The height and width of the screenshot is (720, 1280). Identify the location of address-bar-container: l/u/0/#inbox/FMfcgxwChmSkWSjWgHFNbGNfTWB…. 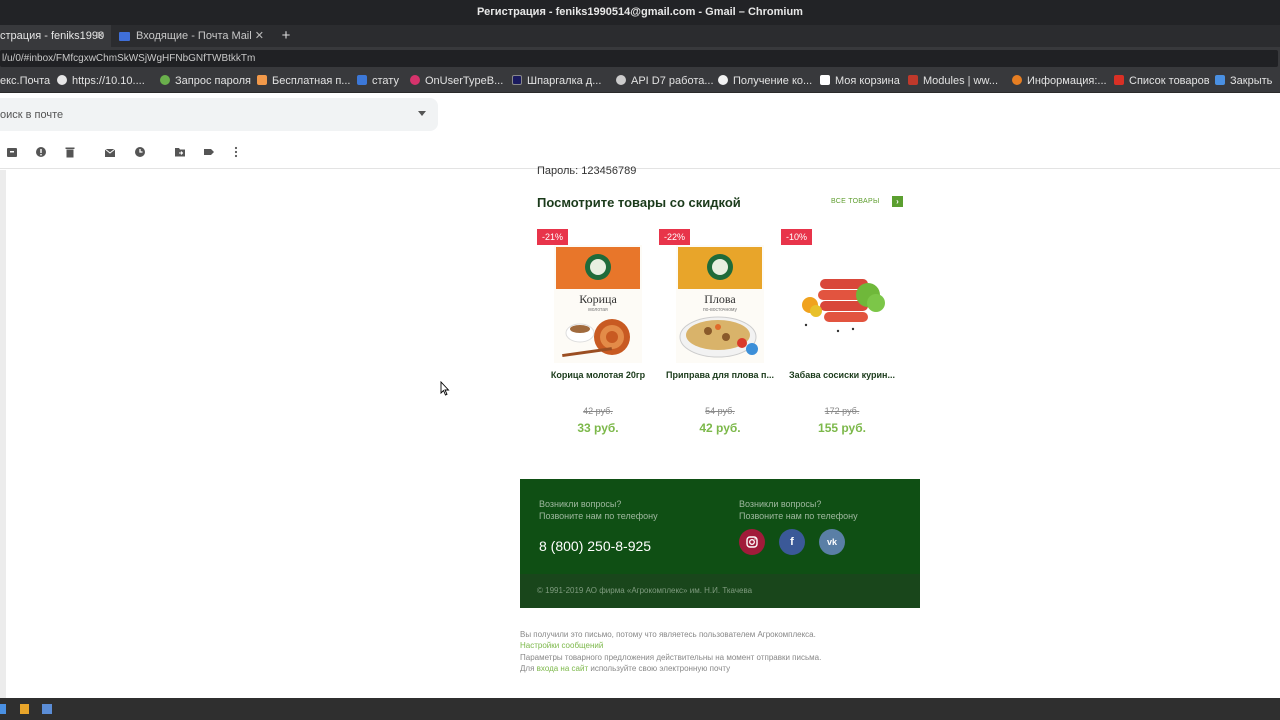
(640, 58).